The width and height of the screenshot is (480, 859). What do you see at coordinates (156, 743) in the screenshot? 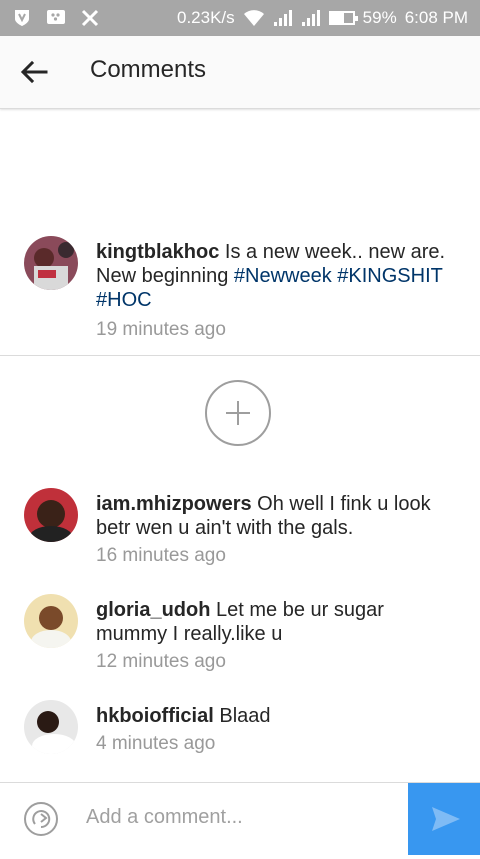
I see `comment-time: 4 minutes ago` at bounding box center [156, 743].